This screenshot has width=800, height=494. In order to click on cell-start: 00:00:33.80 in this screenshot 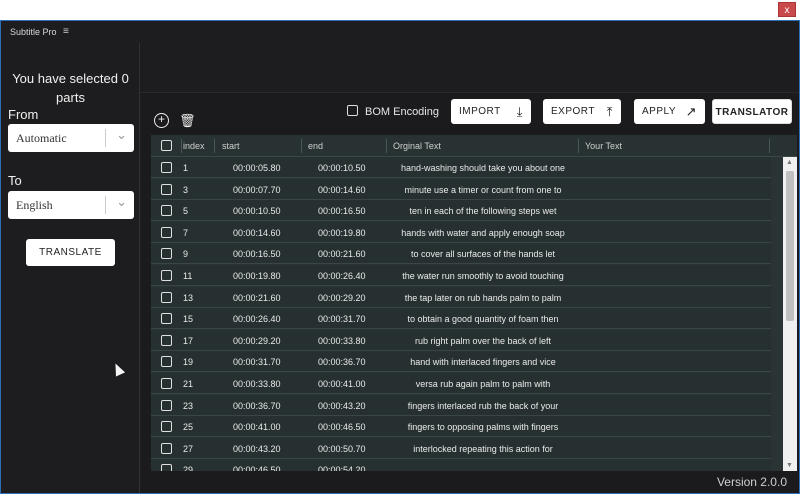, I will do `click(257, 384)`.